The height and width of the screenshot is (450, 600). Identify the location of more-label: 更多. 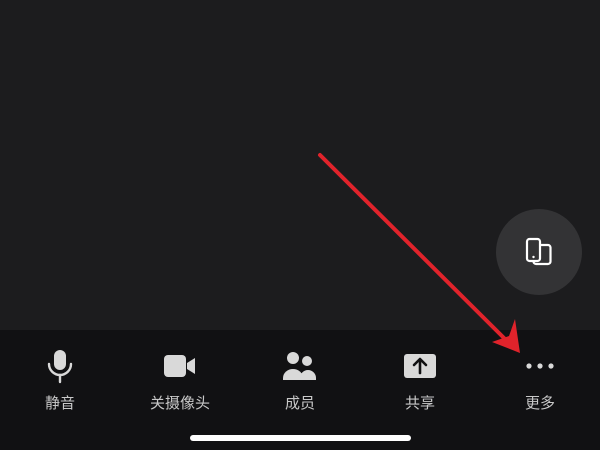
(539, 403).